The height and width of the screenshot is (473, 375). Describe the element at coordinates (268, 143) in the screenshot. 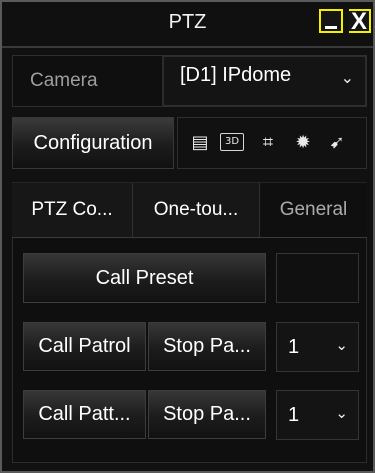

I see `zoom-frame-icon: ⌗` at that location.